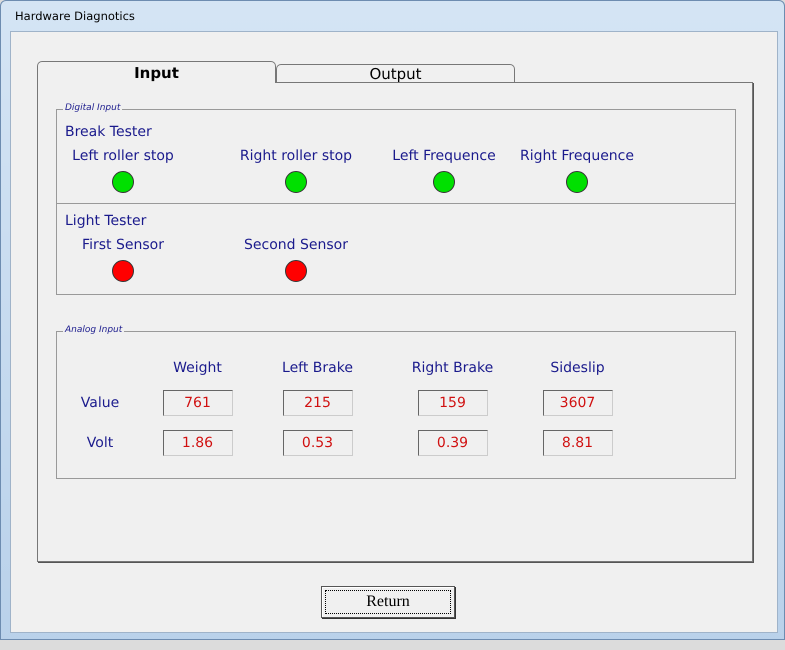 The height and width of the screenshot is (650, 785). What do you see at coordinates (296, 156) in the screenshot?
I see `indicator-label: Right roller stop` at bounding box center [296, 156].